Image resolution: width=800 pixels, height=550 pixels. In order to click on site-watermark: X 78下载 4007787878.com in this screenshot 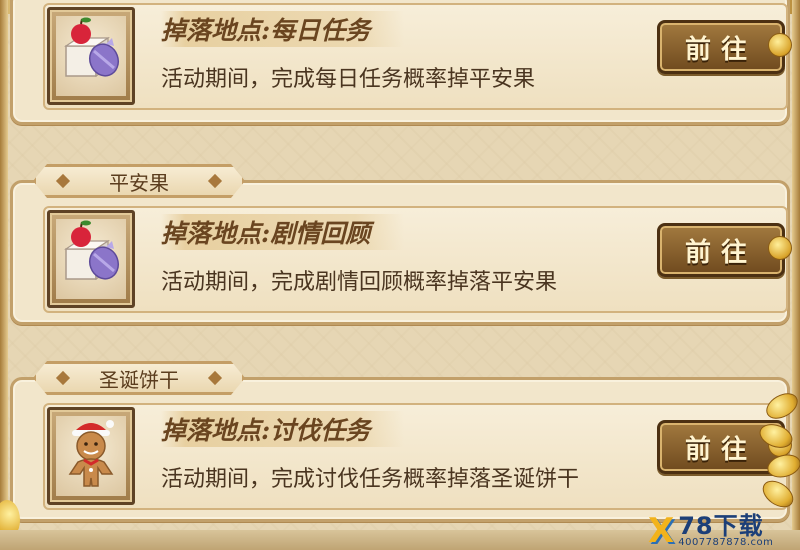, I will do `click(723, 531)`.